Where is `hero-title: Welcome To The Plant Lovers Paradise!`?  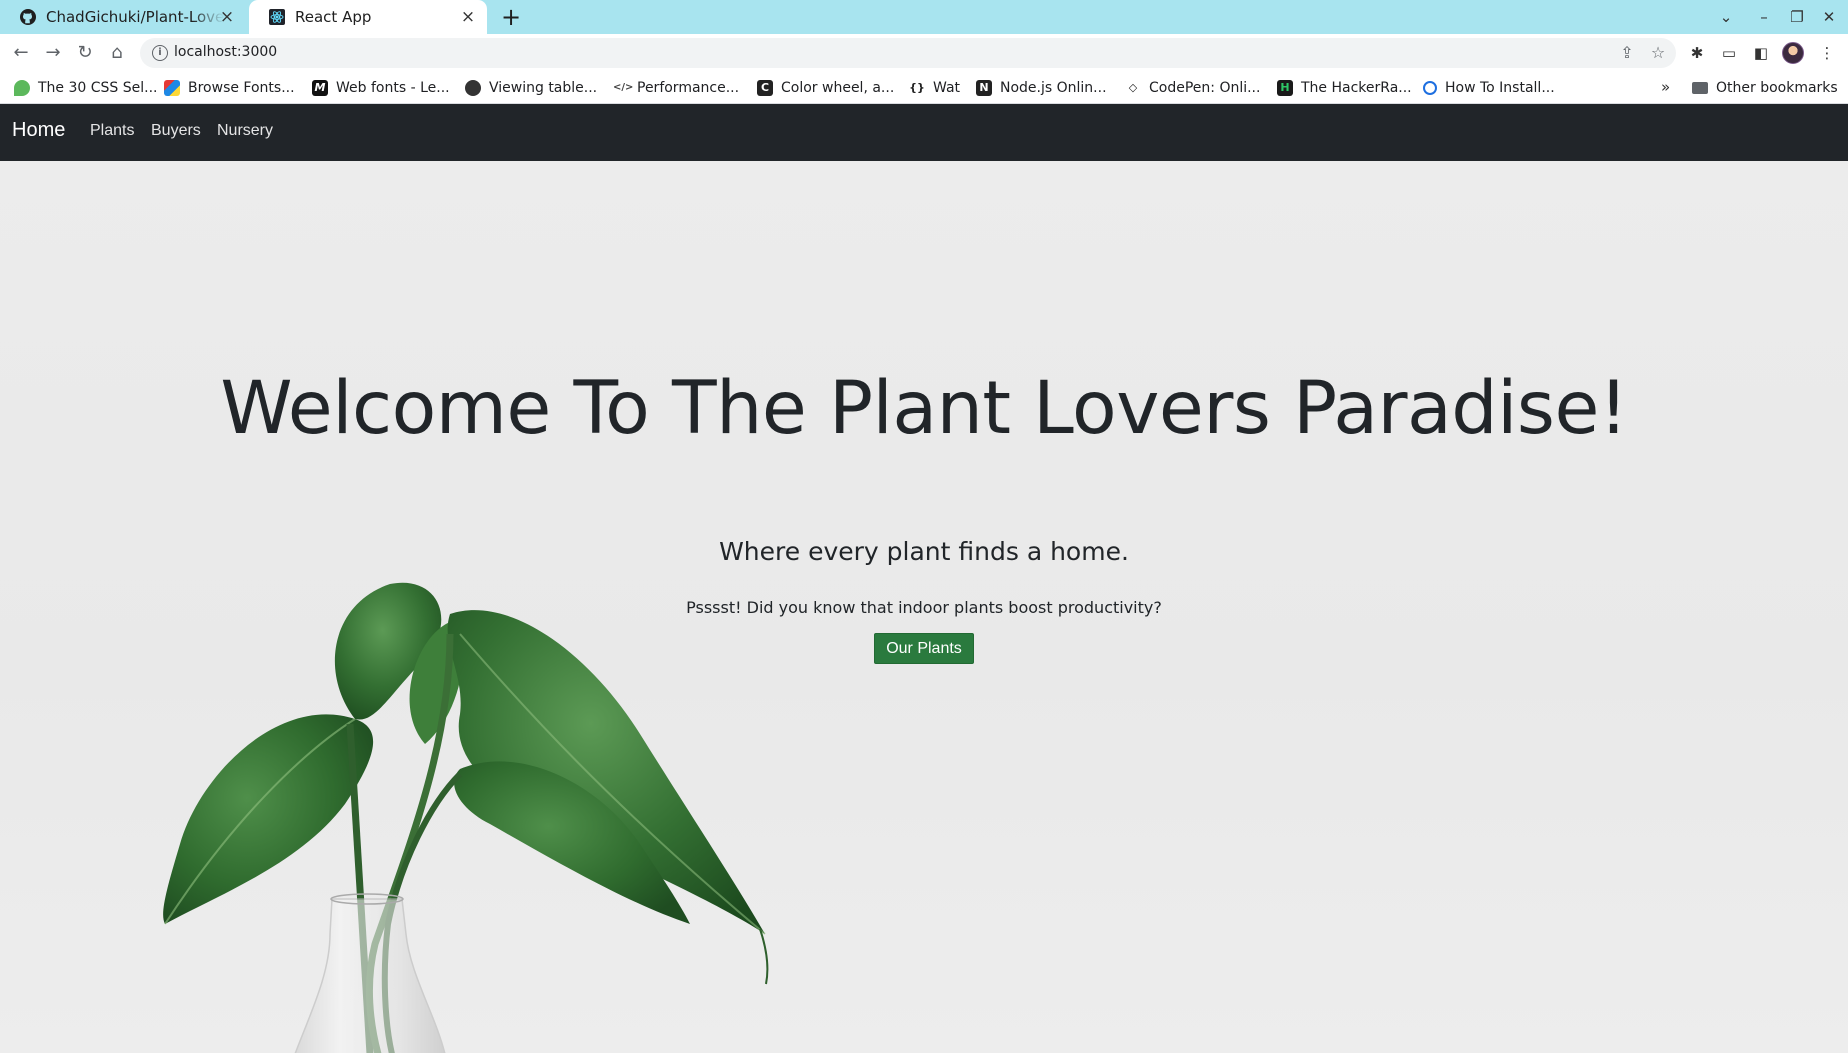 hero-title: Welcome To The Plant Lovers Paradise! is located at coordinates (924, 408).